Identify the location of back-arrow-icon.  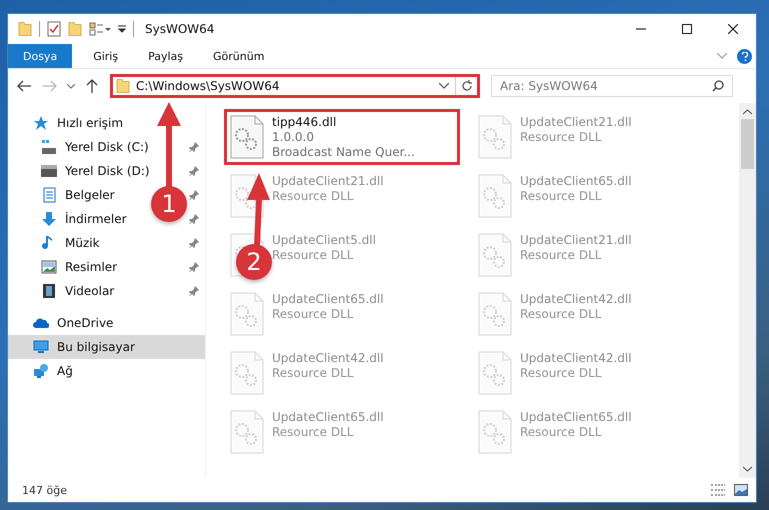
(24, 86).